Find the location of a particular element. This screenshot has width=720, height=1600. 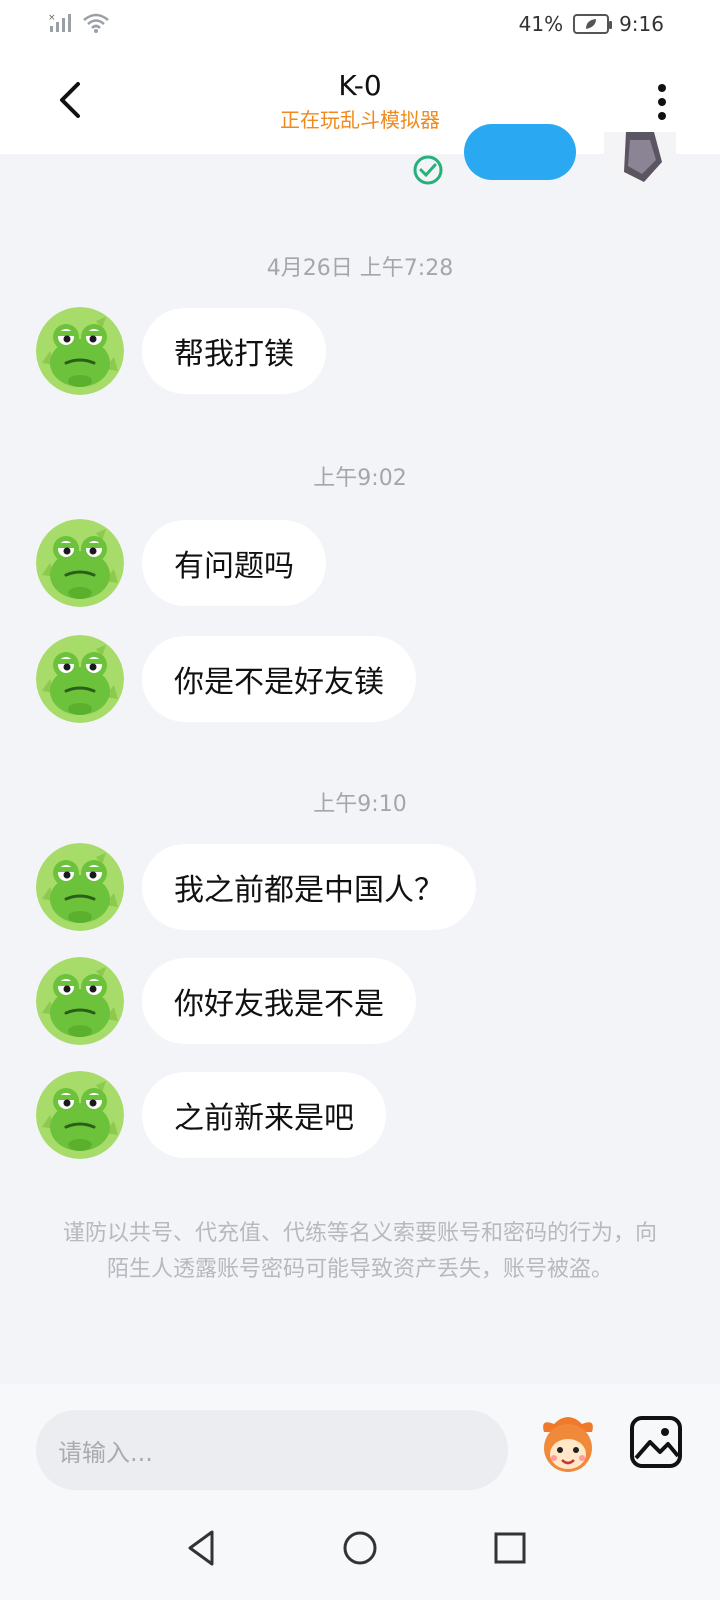

message-bubble: 帮我打镁 is located at coordinates (234, 351).